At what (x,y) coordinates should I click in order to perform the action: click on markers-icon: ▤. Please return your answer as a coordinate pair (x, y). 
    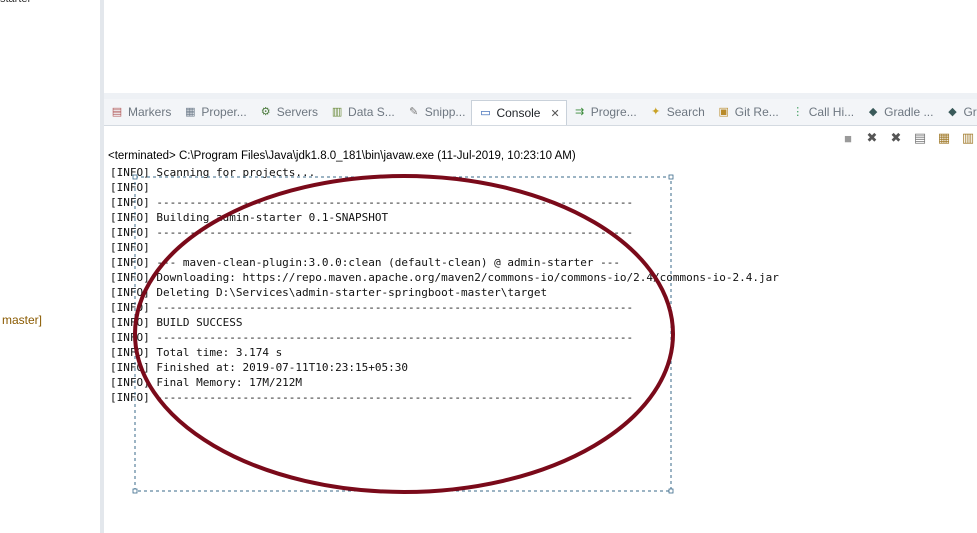
    Looking at the image, I should click on (117, 112).